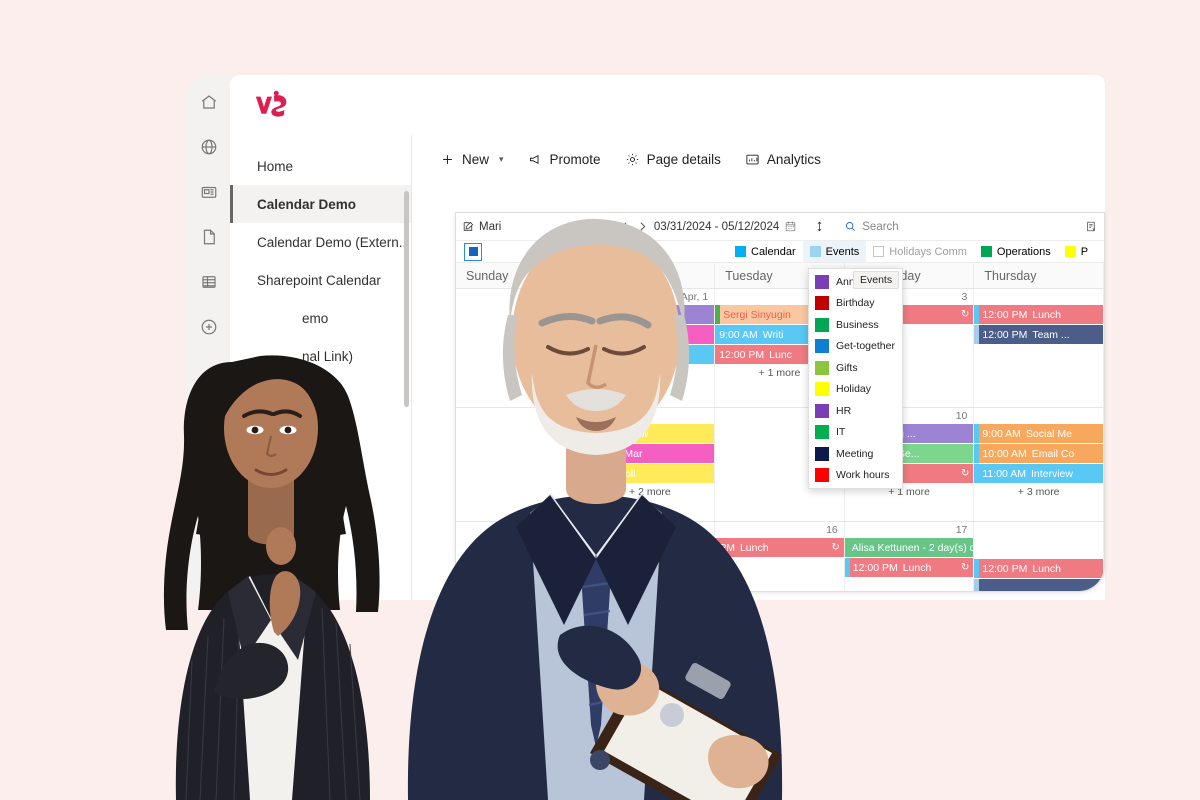 This screenshot has height=800, width=1200. I want to click on analytics-label: Analytics, so click(793, 159).